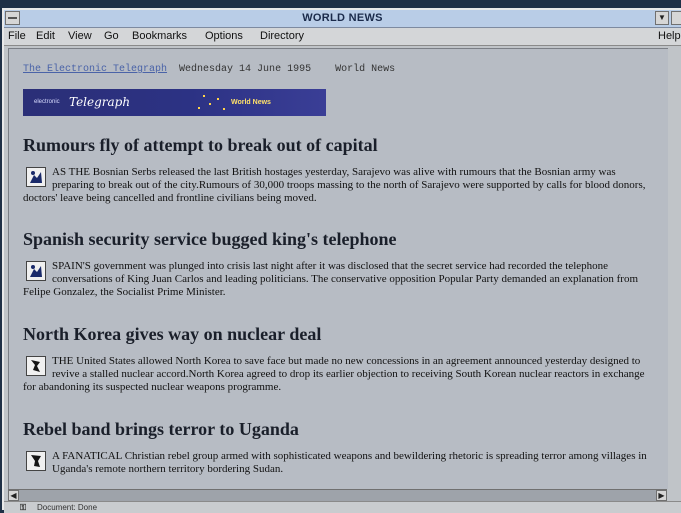 This screenshot has width=681, height=513. I want to click on security-key-icon: ⚿, so click(23, 507).